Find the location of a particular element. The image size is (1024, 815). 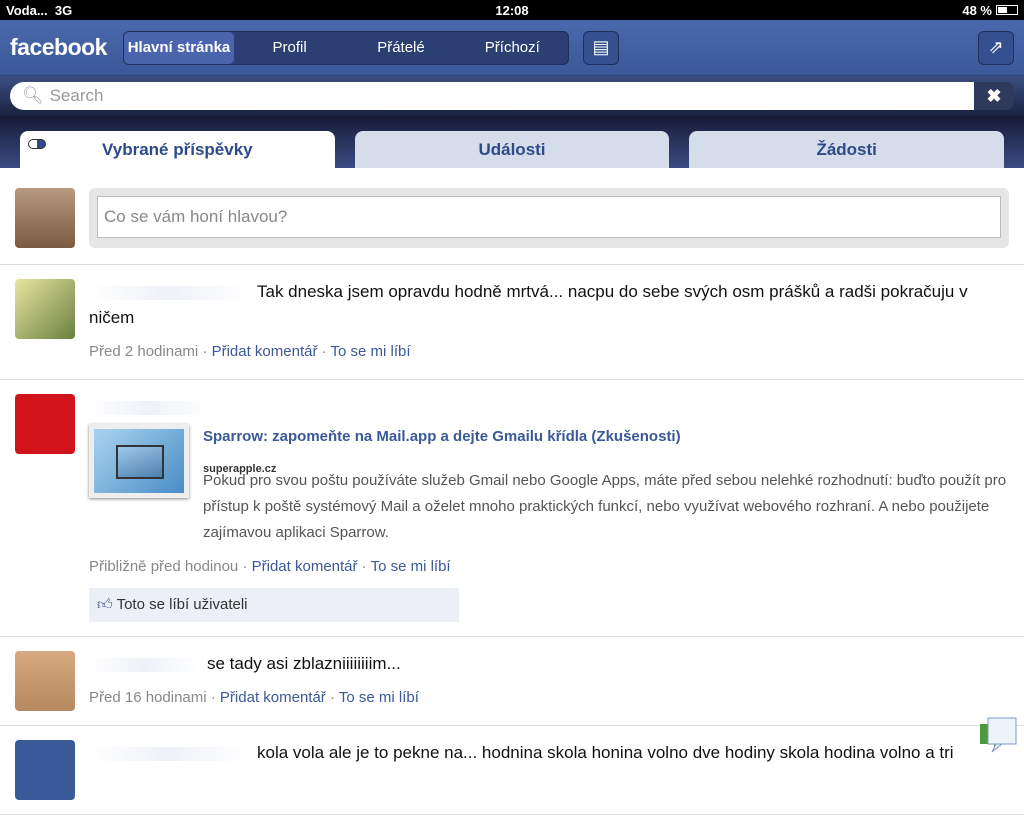

tab-profile: Profil is located at coordinates (289, 48).